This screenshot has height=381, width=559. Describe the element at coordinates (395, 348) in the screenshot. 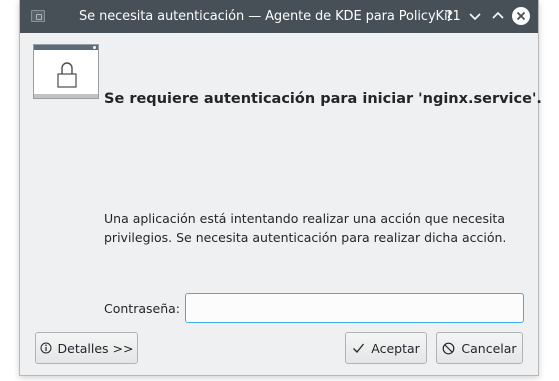

I see `accept-button-label: Aceptar` at that location.